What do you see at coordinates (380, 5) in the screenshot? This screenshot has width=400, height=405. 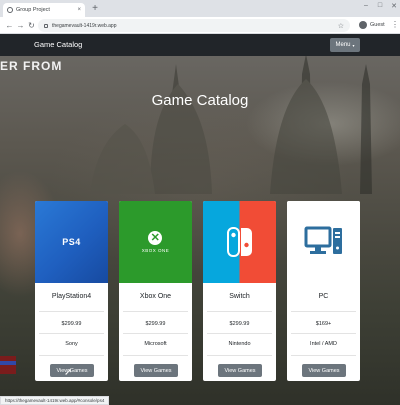 I see `window-maximize-button: □` at bounding box center [380, 5].